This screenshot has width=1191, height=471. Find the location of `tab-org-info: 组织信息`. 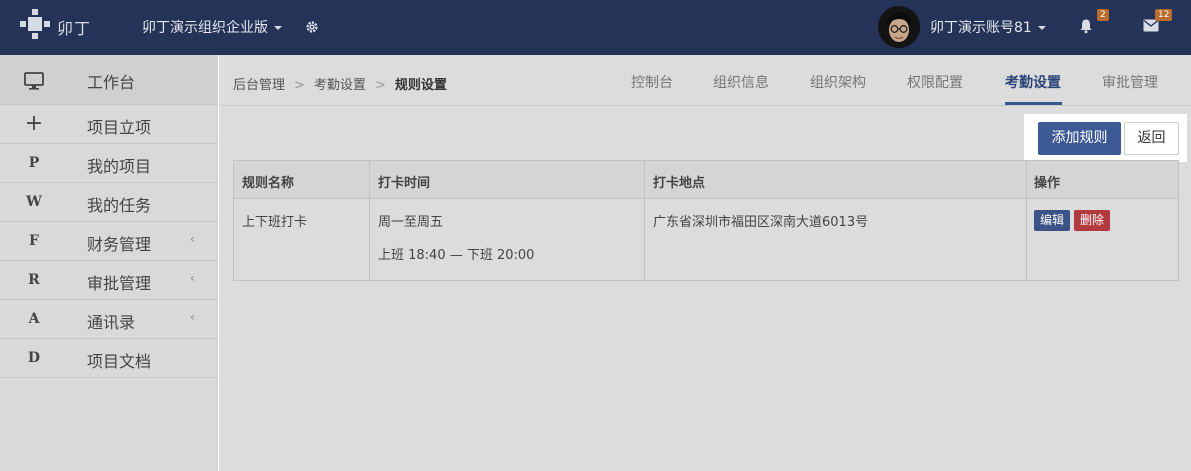

tab-org-info: 组织信息 is located at coordinates (741, 82).